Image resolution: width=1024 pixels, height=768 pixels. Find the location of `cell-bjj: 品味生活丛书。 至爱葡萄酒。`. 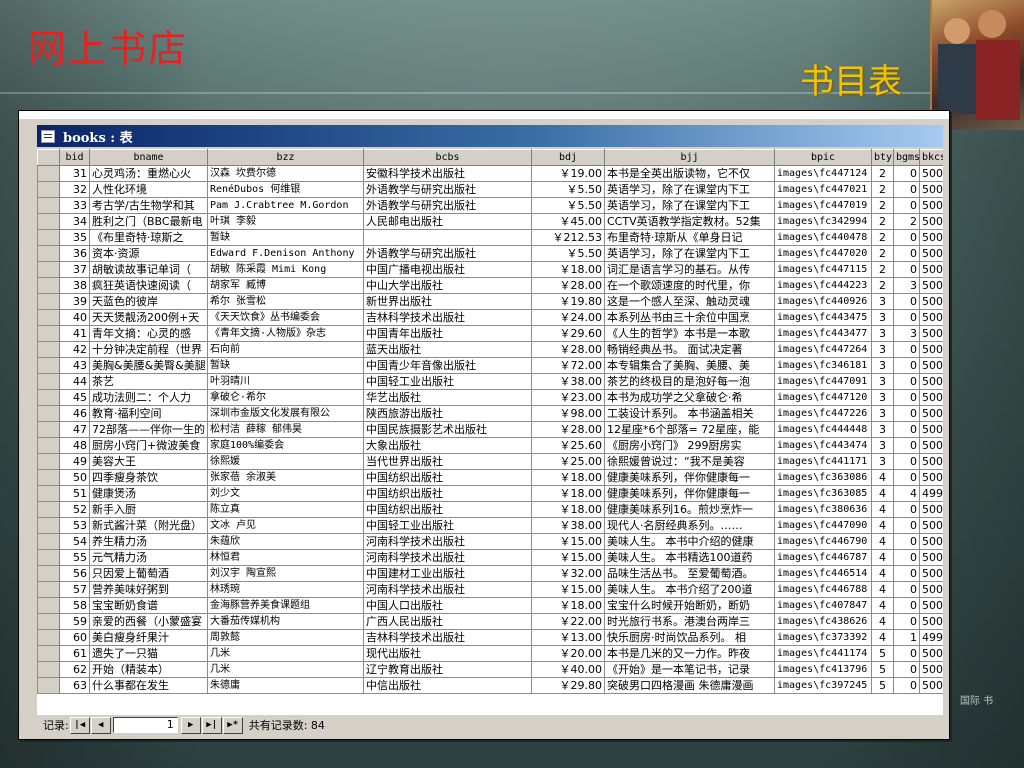

cell-bjj: 品味生活丛书。 至爱葡萄酒。 is located at coordinates (689, 573).